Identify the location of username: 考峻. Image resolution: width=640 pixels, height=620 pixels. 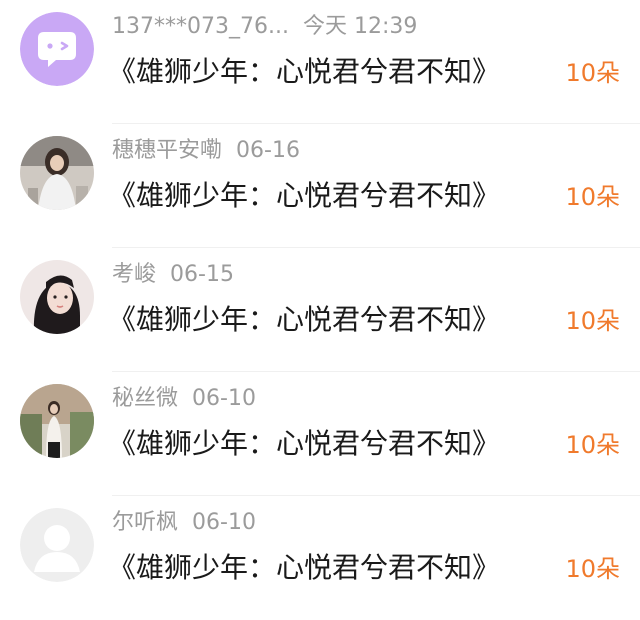
(134, 274).